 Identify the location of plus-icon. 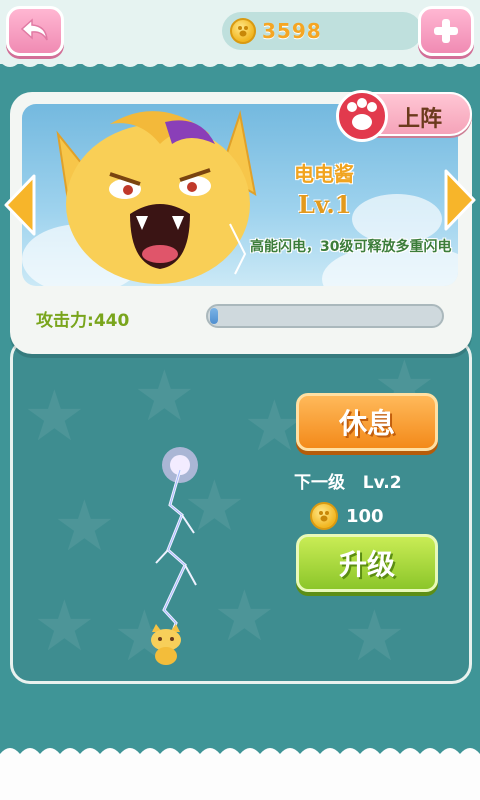
(446, 31).